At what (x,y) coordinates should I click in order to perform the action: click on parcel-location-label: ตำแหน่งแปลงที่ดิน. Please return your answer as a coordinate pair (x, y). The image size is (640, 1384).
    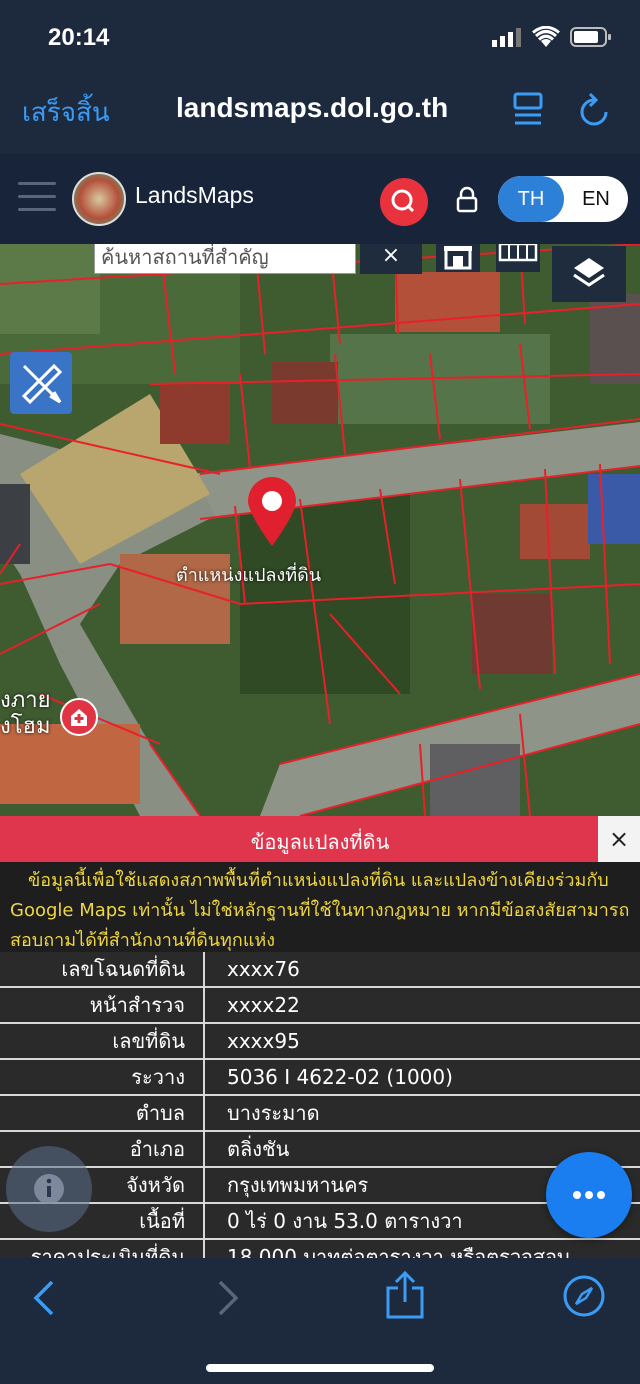
    Looking at the image, I should click on (249, 575).